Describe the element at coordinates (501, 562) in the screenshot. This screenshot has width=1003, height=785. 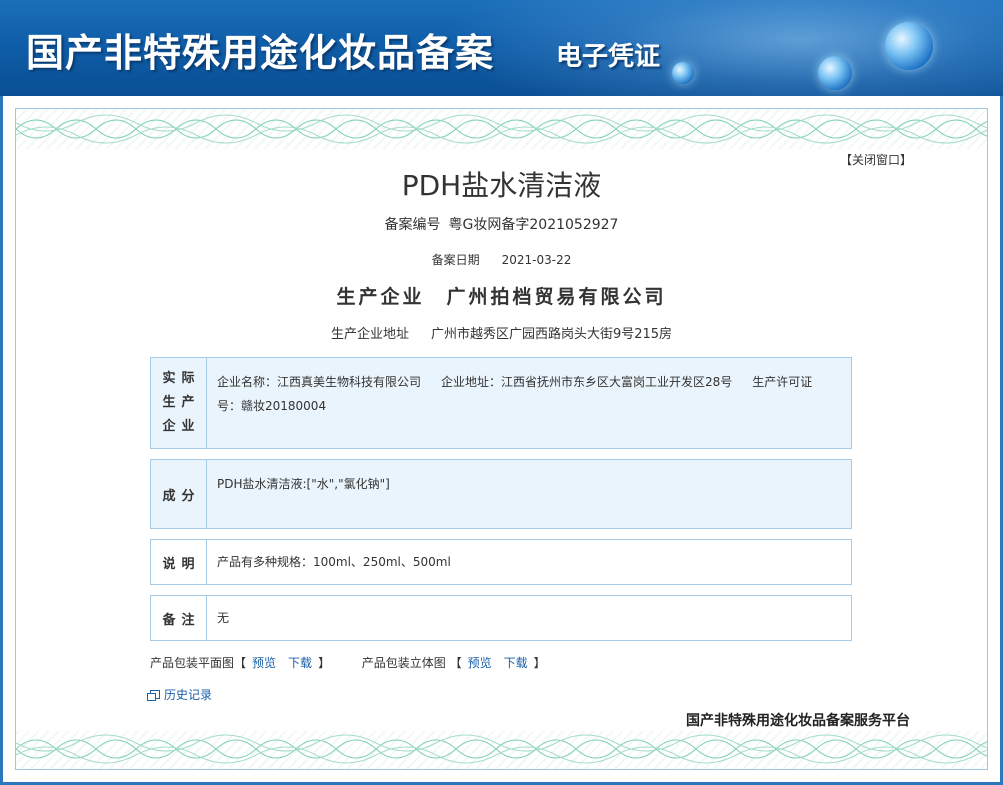
I see `description-section: 说明 产品有多种规格：100ml、250ml、500ml` at that location.